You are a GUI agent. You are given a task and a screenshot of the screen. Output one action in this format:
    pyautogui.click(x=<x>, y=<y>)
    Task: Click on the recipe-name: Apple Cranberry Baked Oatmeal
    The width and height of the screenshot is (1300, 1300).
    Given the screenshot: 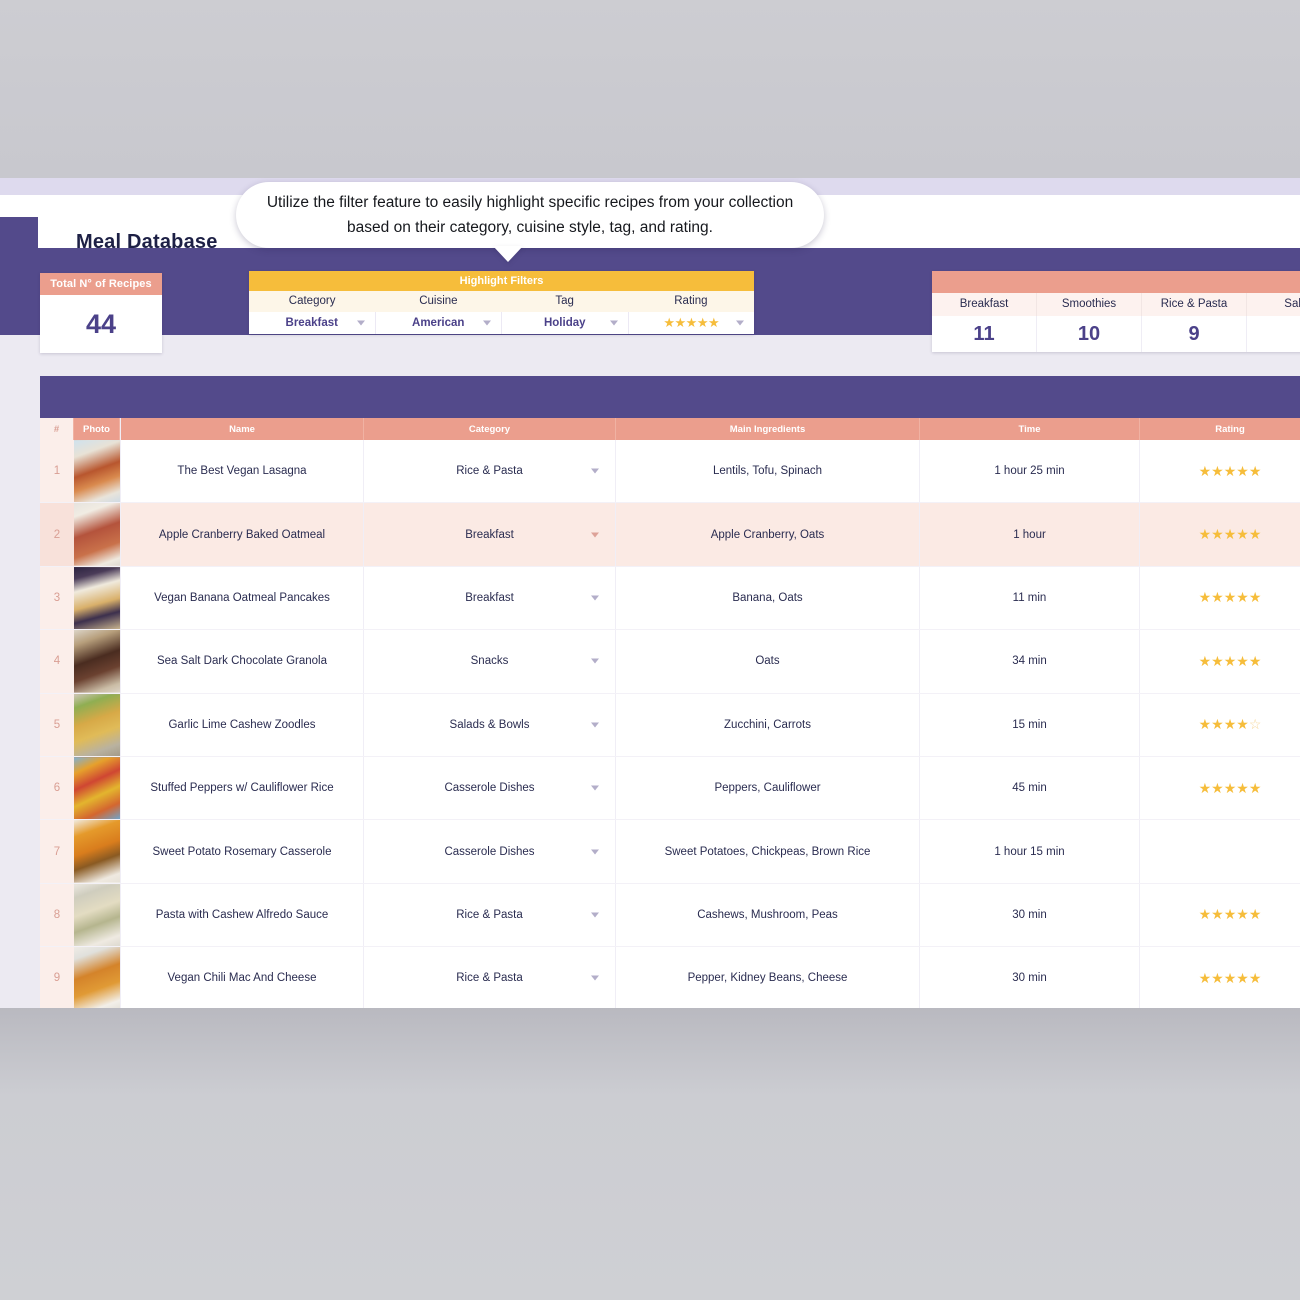 What is the action you would take?
    pyautogui.click(x=242, y=534)
    